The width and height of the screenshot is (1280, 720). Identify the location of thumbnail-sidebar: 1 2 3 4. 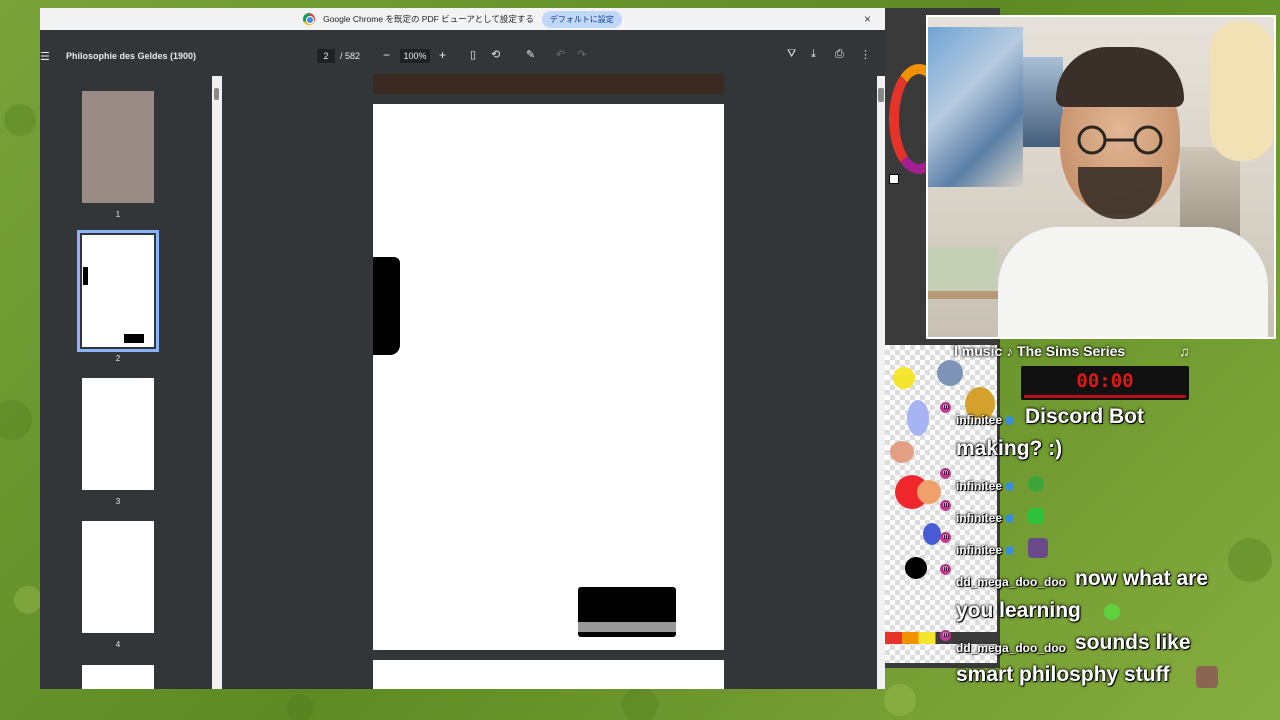
(126, 382).